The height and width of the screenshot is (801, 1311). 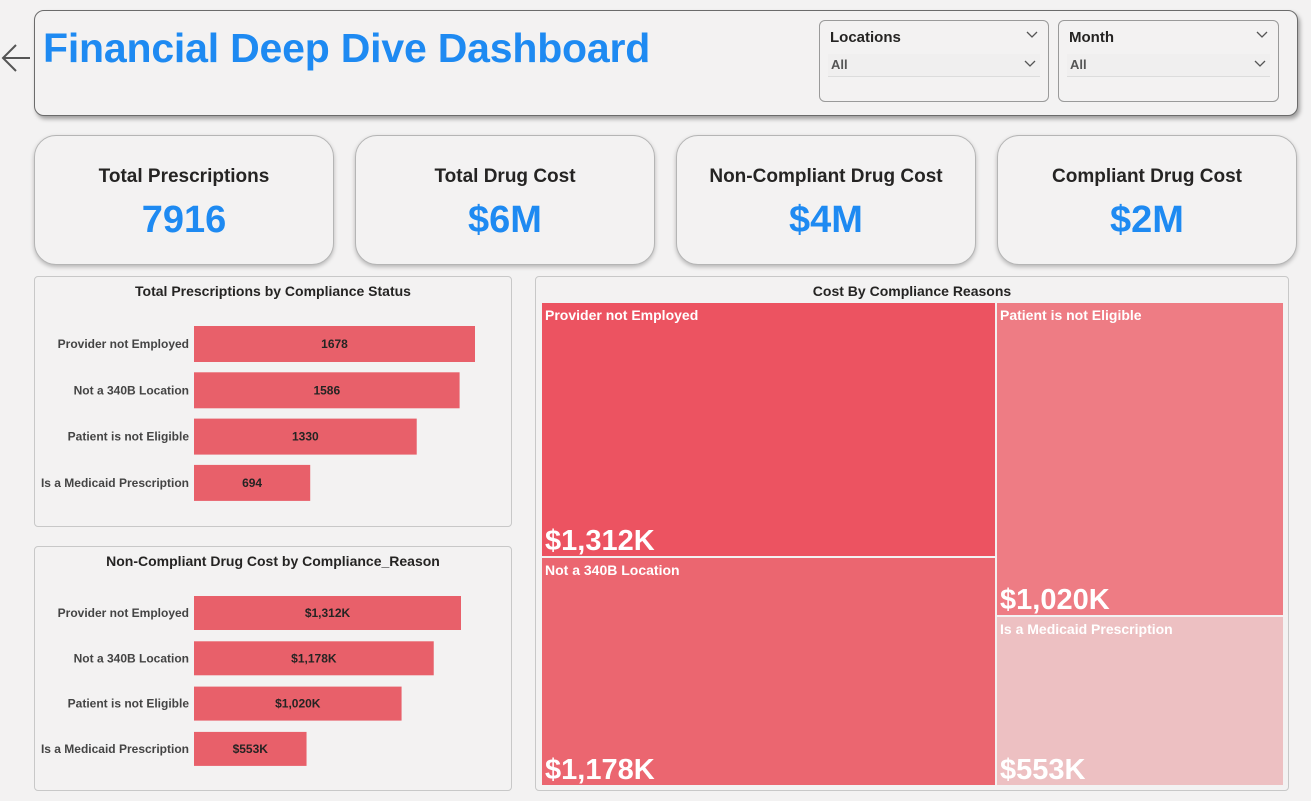 What do you see at coordinates (600, 770) in the screenshot?
I see `treemap-tile-value: $1,178K` at bounding box center [600, 770].